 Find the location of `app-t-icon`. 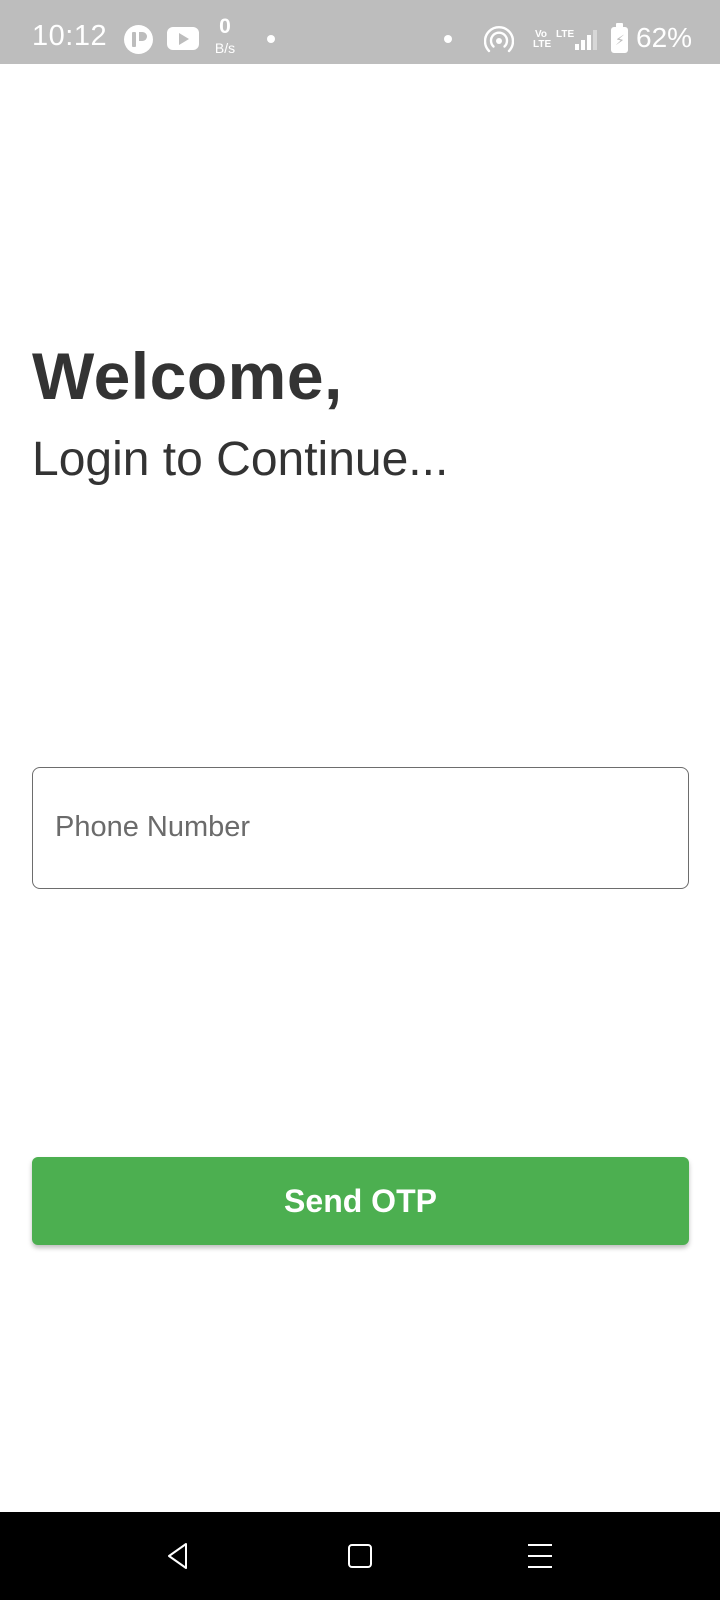

app-t-icon is located at coordinates (138, 39).